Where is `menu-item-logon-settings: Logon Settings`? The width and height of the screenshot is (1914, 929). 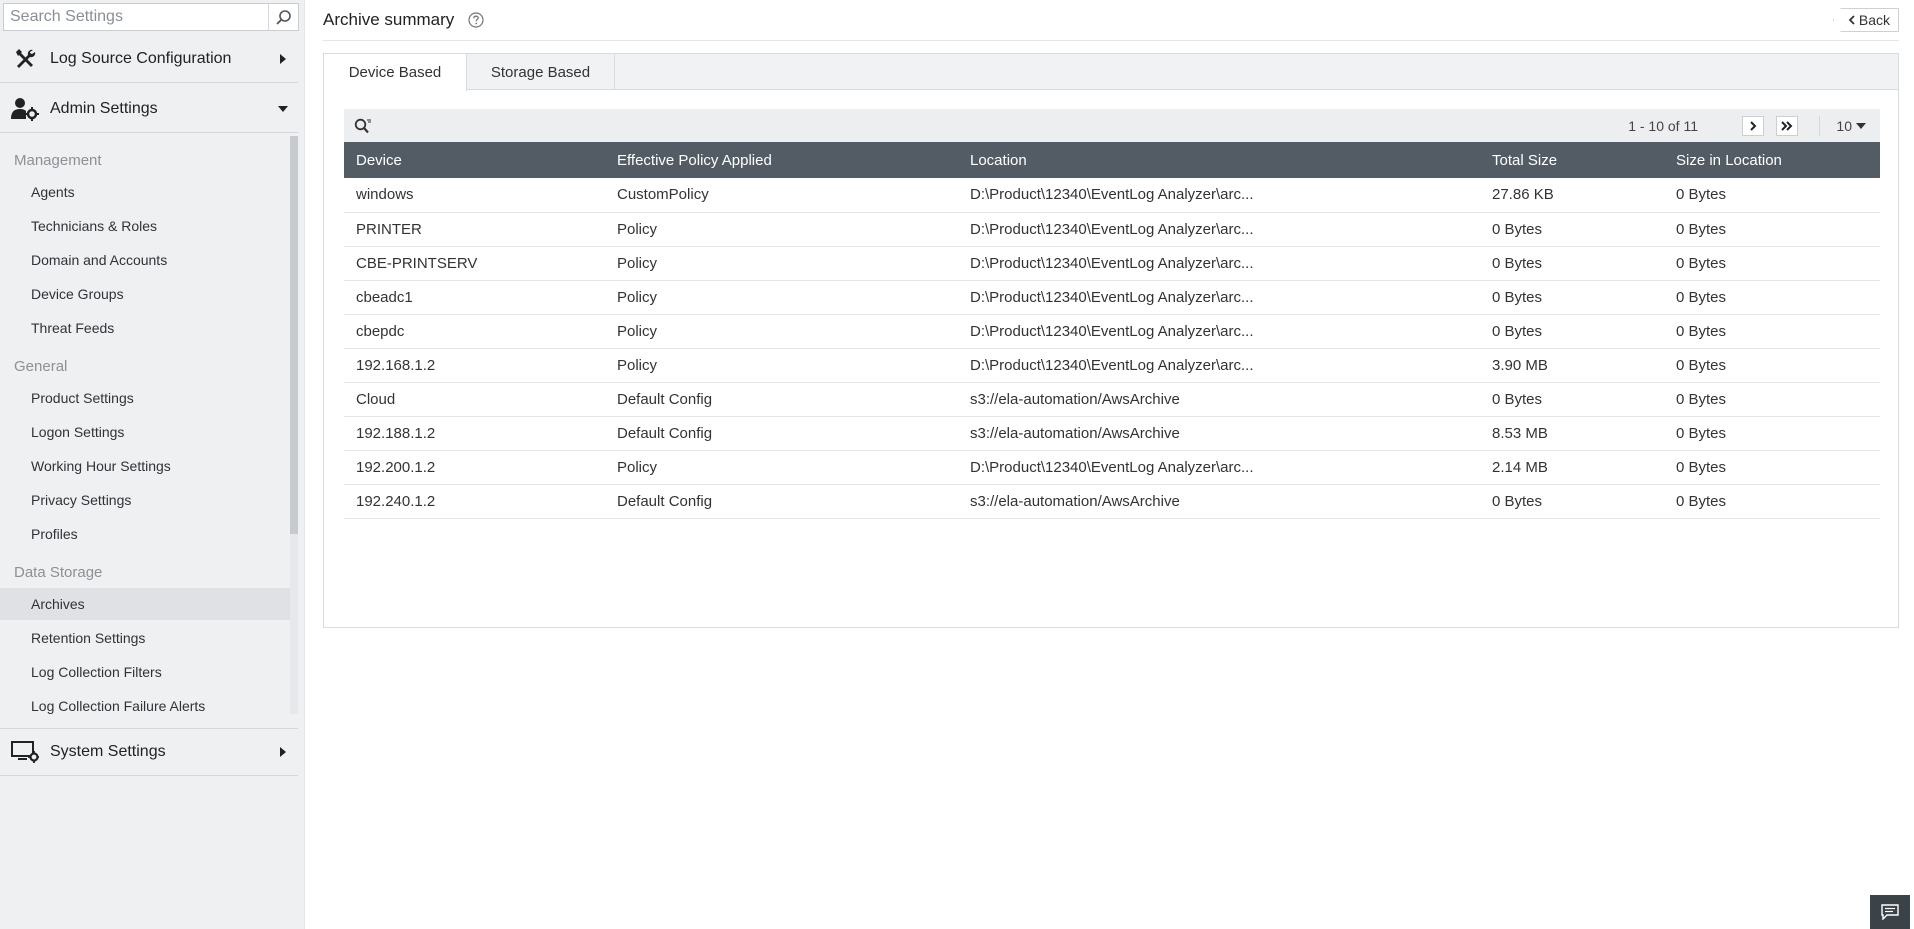
menu-item-logon-settings: Logon Settings is located at coordinates (145, 432).